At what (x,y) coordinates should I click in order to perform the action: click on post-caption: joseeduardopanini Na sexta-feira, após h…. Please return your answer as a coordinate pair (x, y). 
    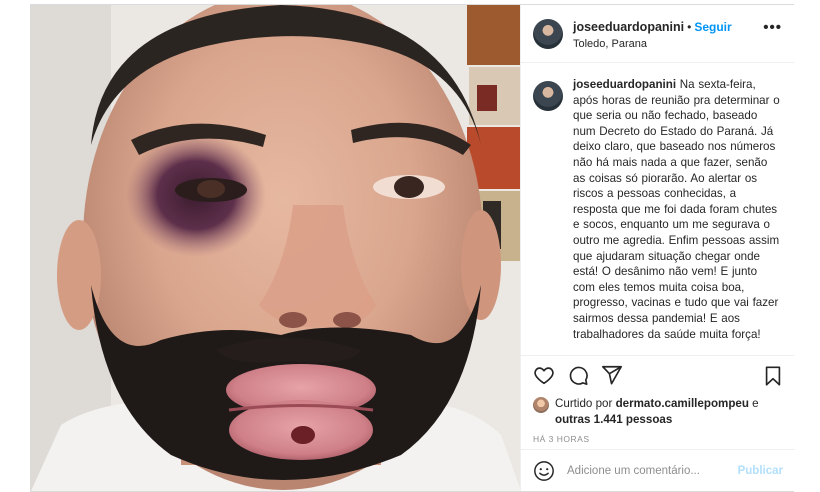
    Looking at the image, I should click on (677, 216).